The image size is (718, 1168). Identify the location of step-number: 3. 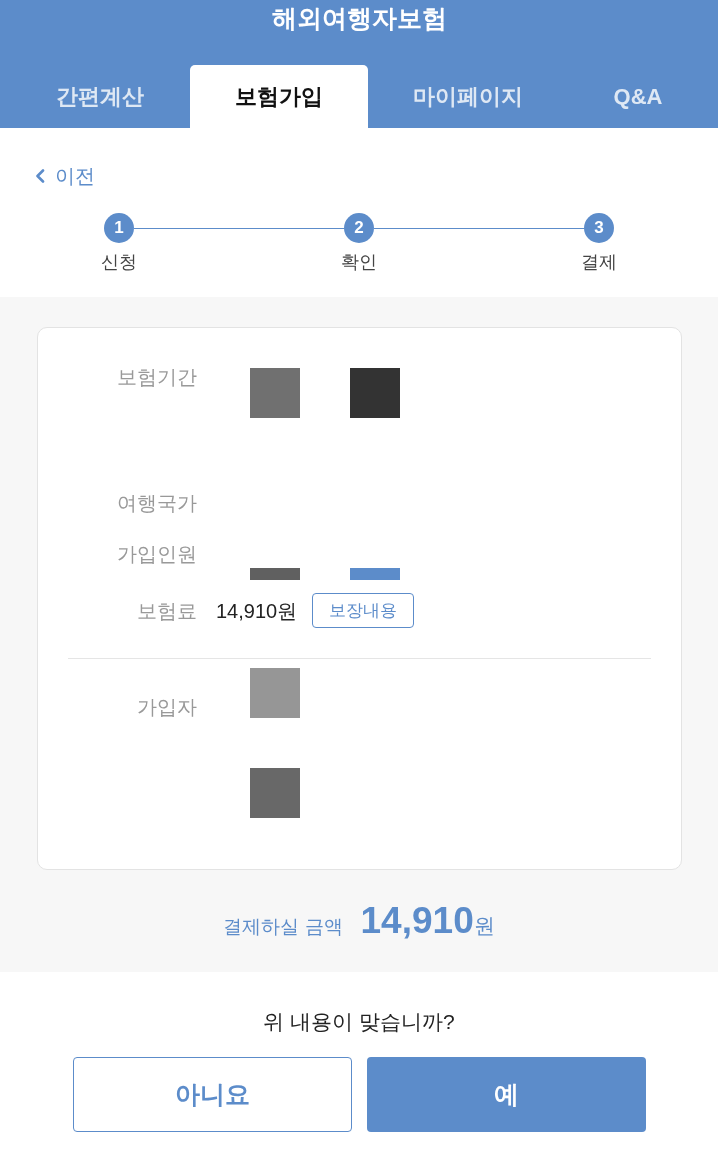
(599, 228).